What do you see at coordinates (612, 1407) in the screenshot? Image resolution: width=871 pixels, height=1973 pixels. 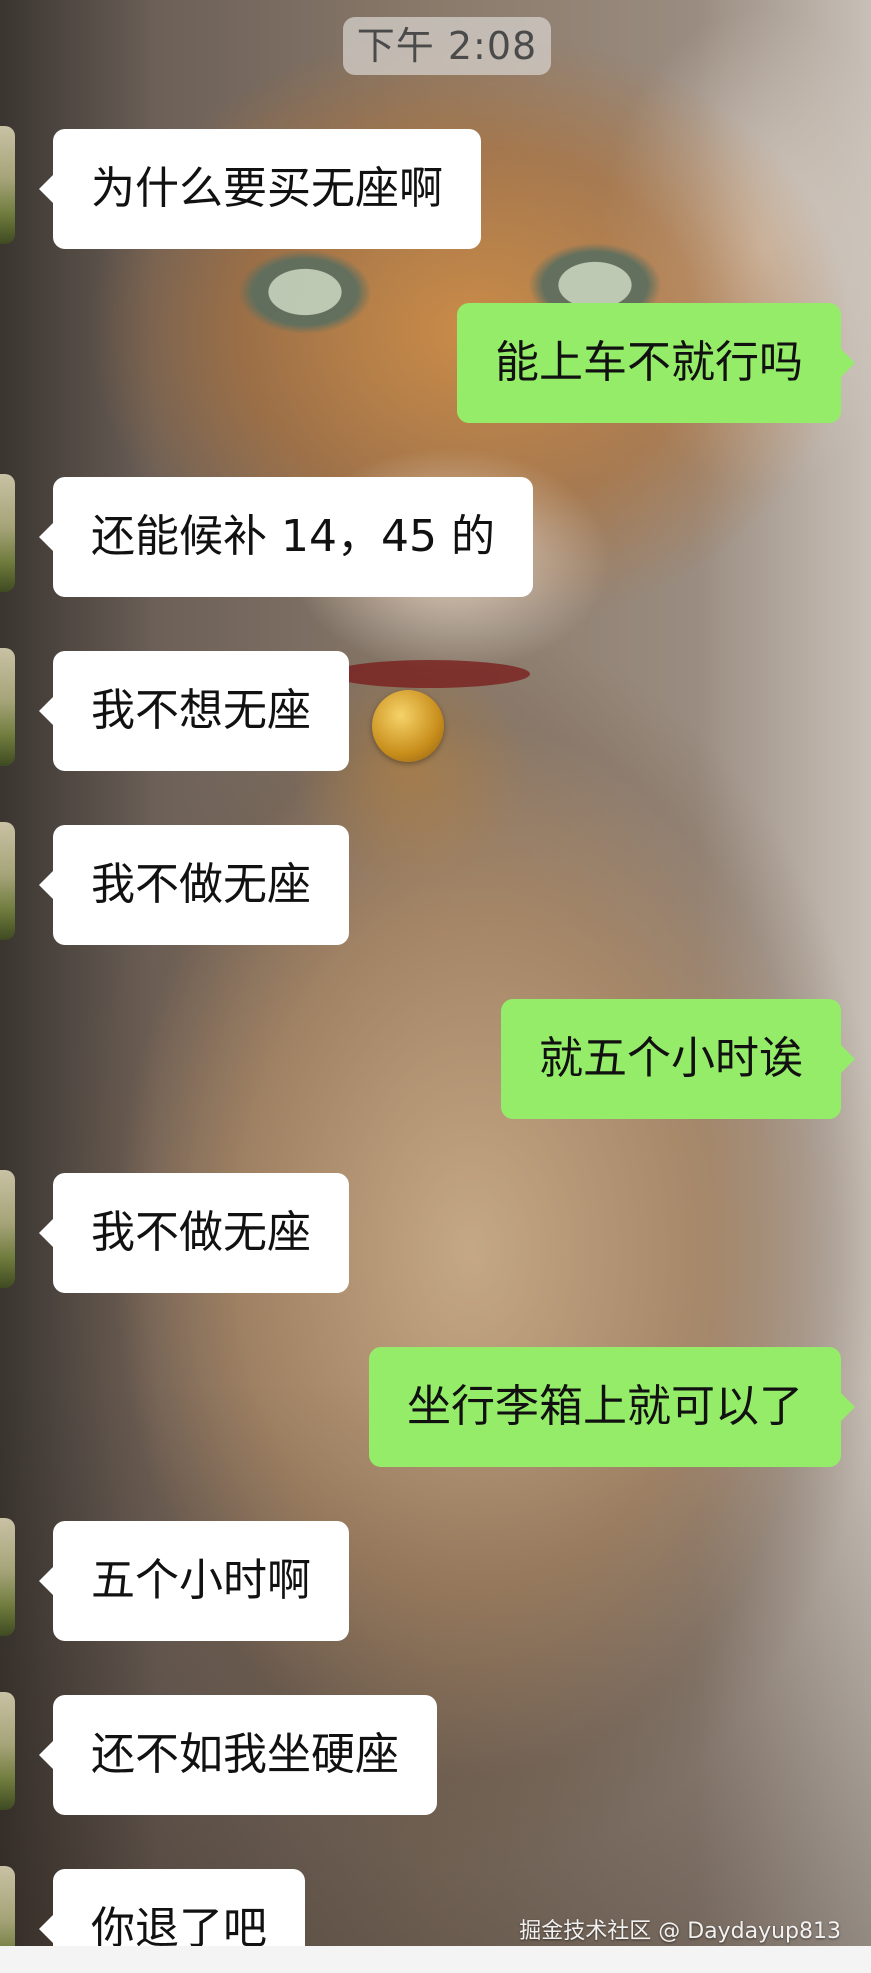 I see `message-bubble-outgoing: 坐行李箱上就可以了` at bounding box center [612, 1407].